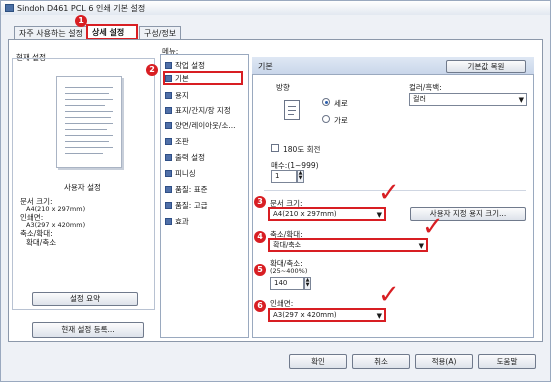  Describe the element at coordinates (168, 141) in the screenshot. I see `imposition-icon` at that location.